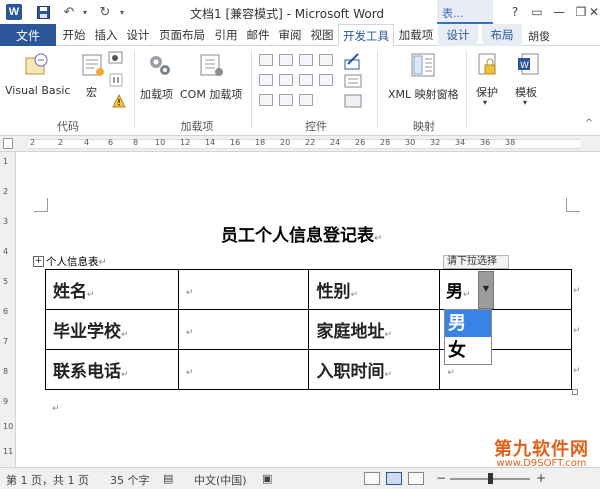 The height and width of the screenshot is (489, 600). Describe the element at coordinates (322, 35) in the screenshot. I see `tab-view: 视图` at that location.